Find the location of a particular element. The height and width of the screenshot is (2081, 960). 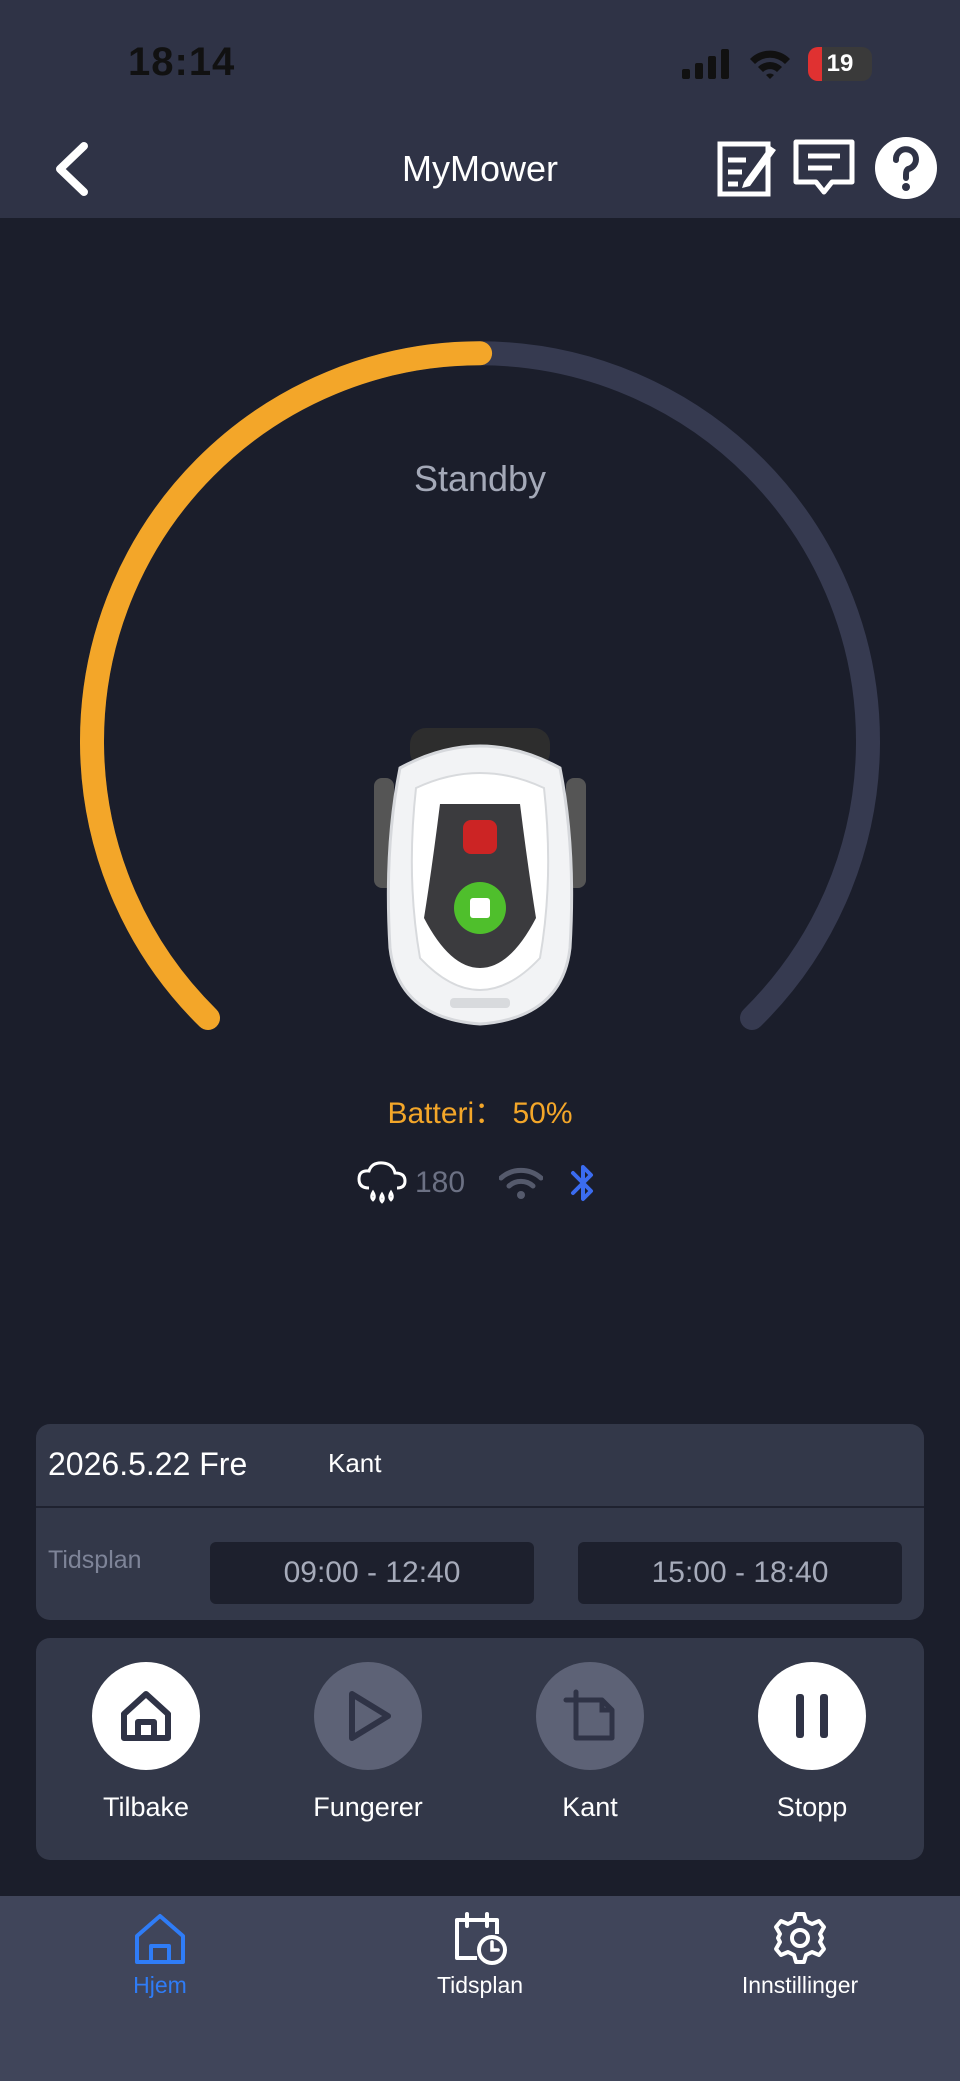

actions-card: Tilbake Fungerer Kant Stopp is located at coordinates (480, 1749).